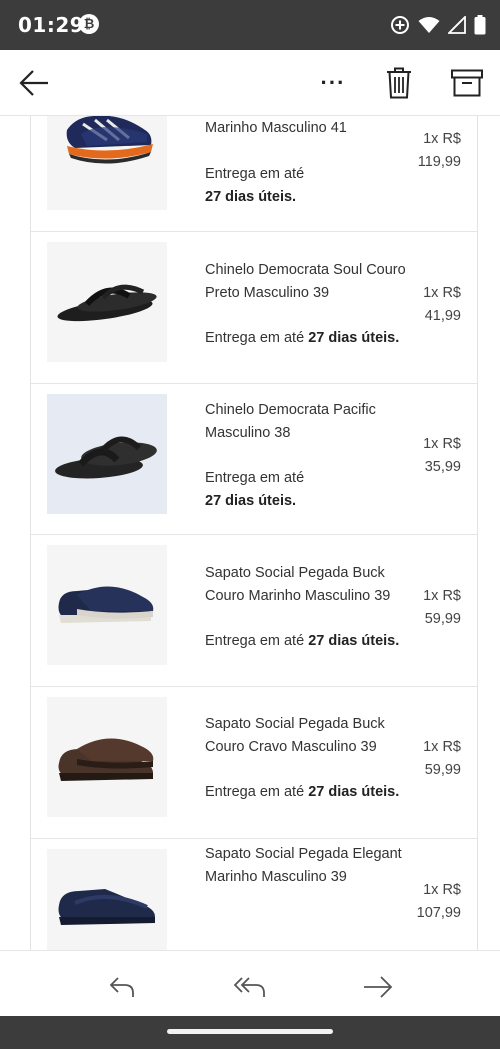  I want to click on app-bar: ···, so click(250, 83).